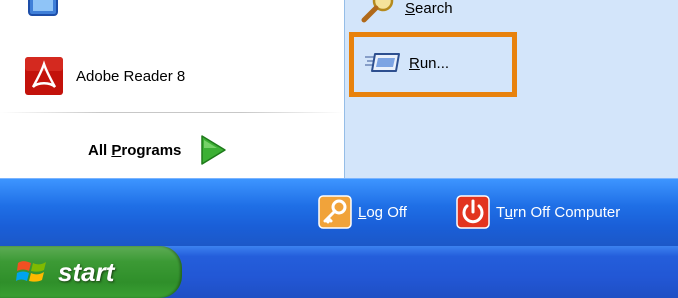  I want to click on key-icon, so click(335, 212).